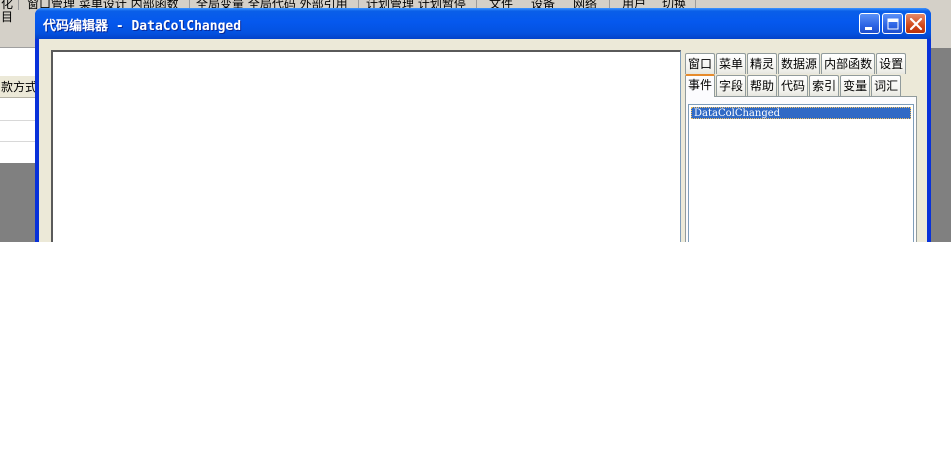  I want to click on list-item: DataColChanged, so click(801, 113).